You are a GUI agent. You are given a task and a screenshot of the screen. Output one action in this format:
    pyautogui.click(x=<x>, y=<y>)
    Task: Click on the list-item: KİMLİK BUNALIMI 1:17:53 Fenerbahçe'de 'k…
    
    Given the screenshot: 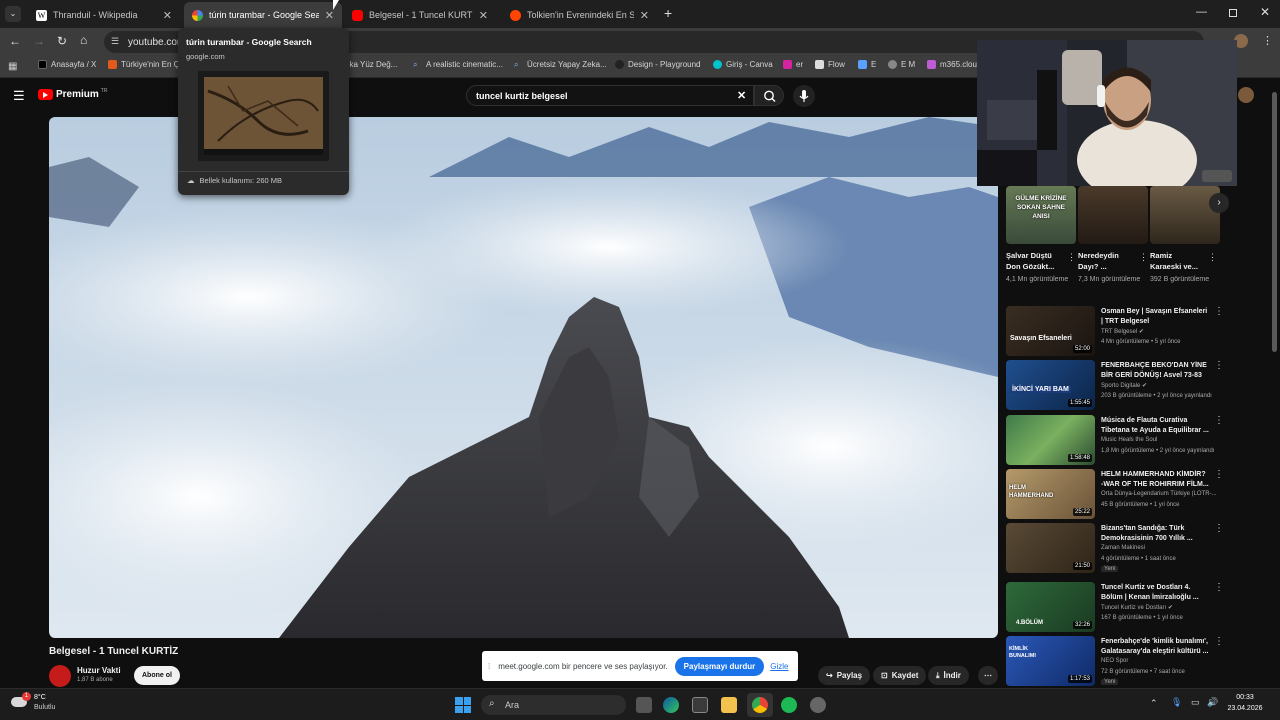 What is the action you would take?
    pyautogui.click(x=1116, y=661)
    